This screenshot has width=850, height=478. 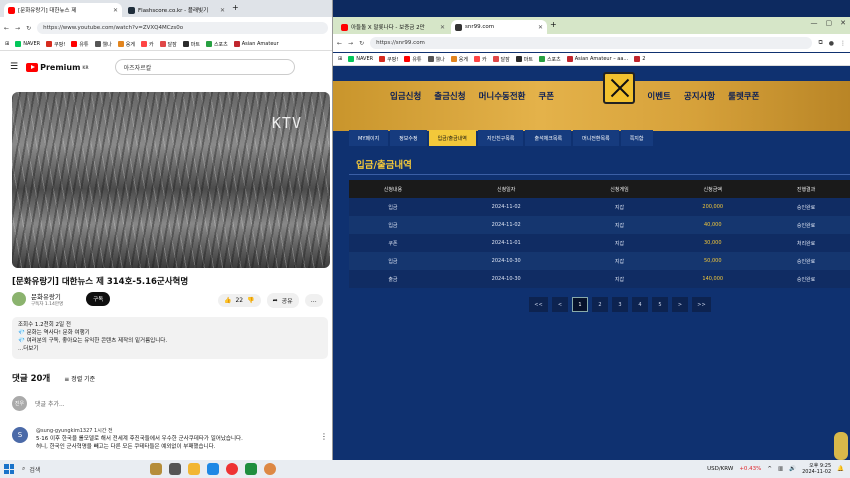 I want to click on subnav-tab: 쪽지함, so click(x=636, y=138).